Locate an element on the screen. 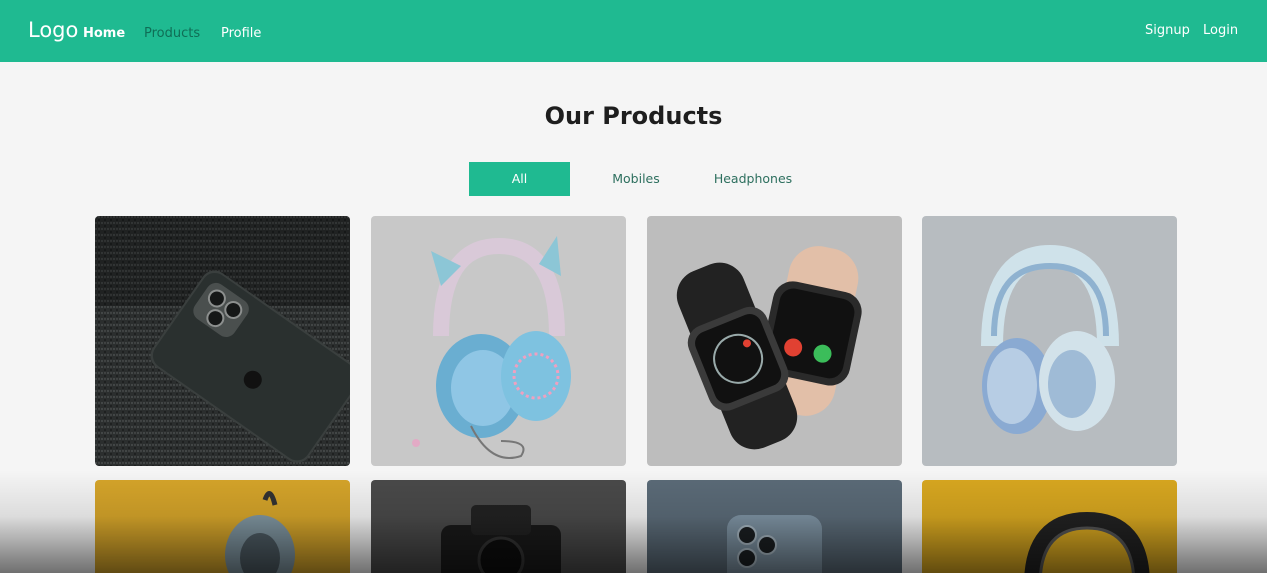  product-card-yellow-headphones is located at coordinates (222, 526).